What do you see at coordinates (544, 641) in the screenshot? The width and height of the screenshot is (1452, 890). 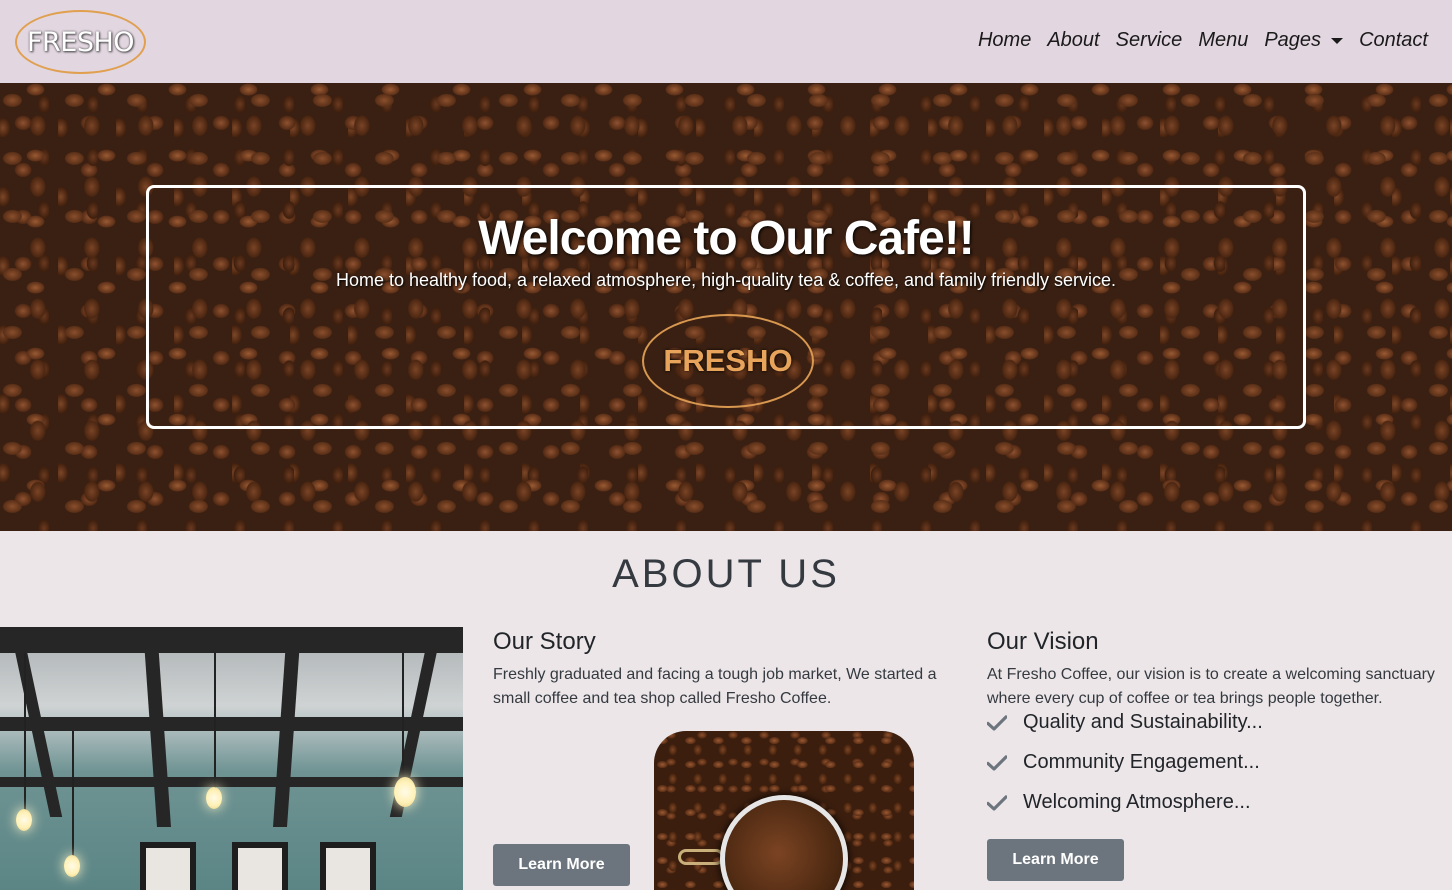 I see `story-title: Our Story` at bounding box center [544, 641].